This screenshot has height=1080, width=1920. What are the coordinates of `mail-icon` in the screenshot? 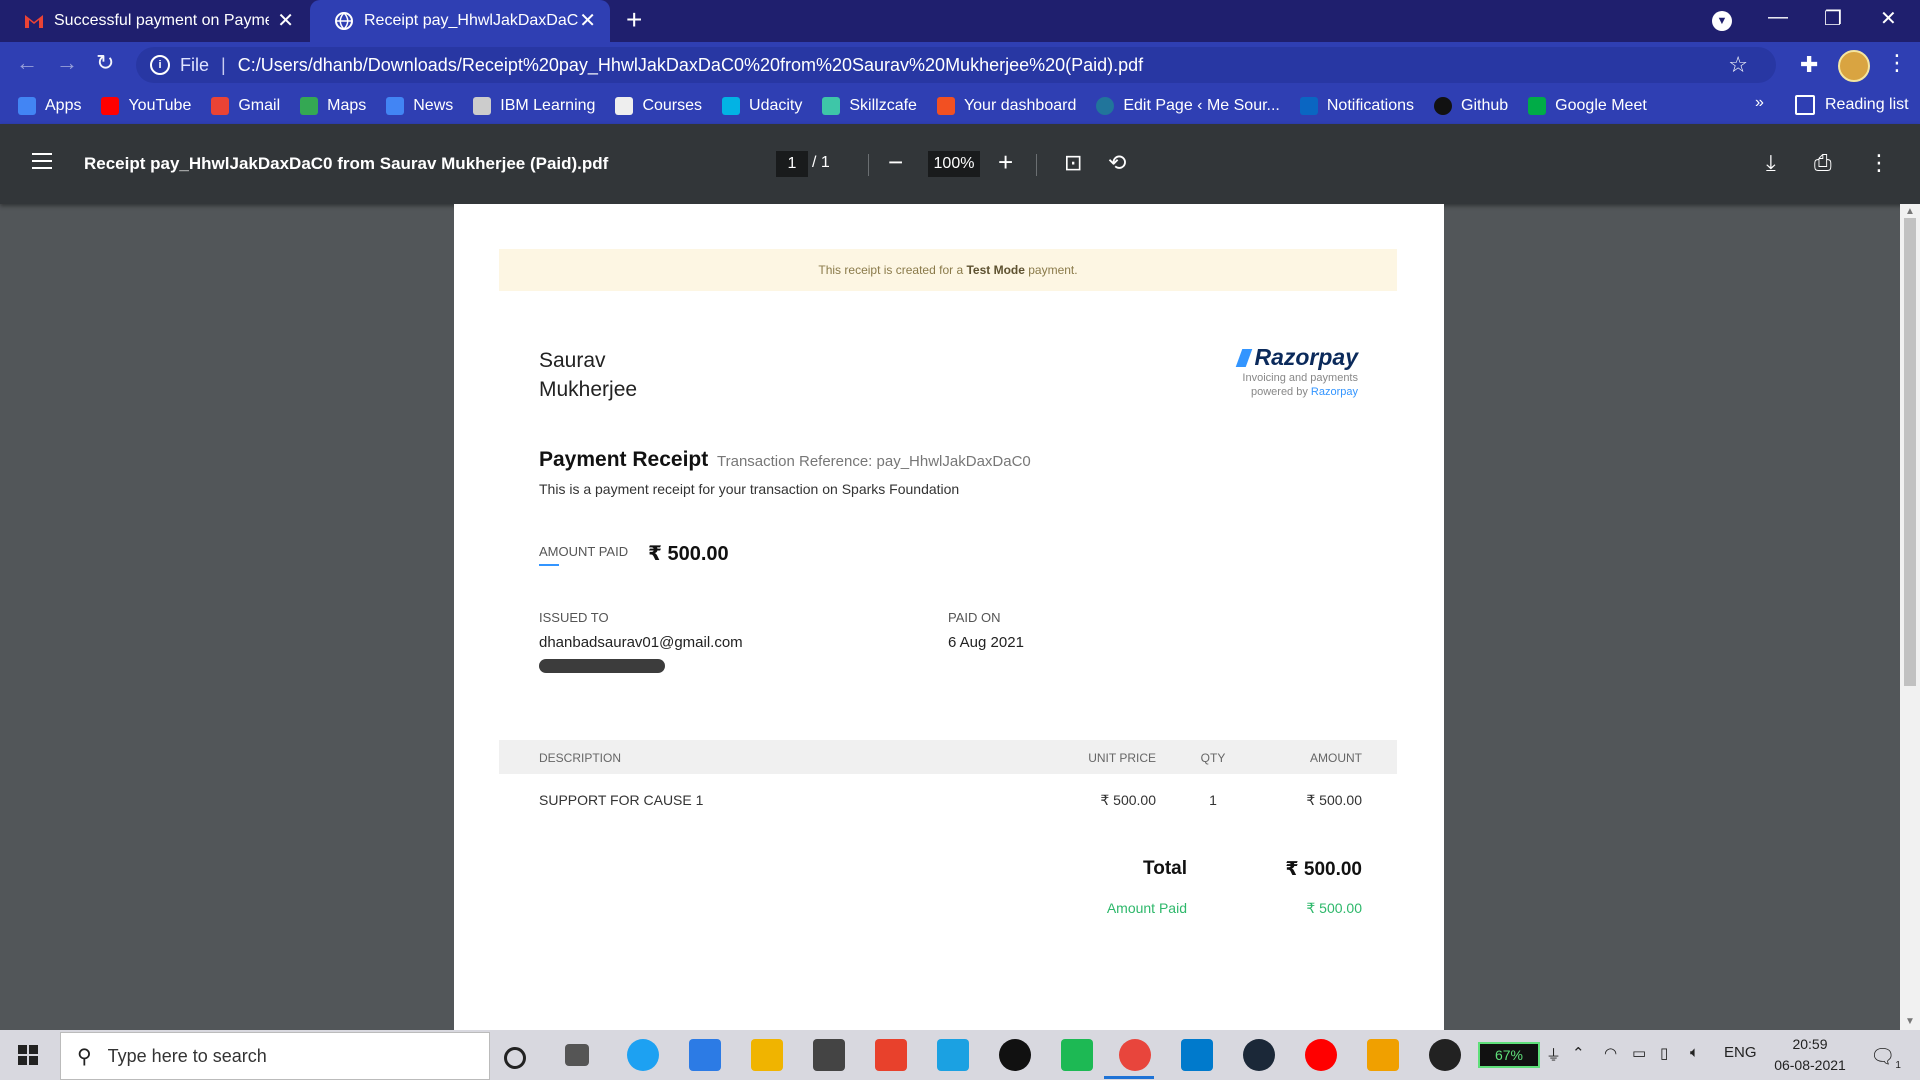 It's located at (705, 1055).